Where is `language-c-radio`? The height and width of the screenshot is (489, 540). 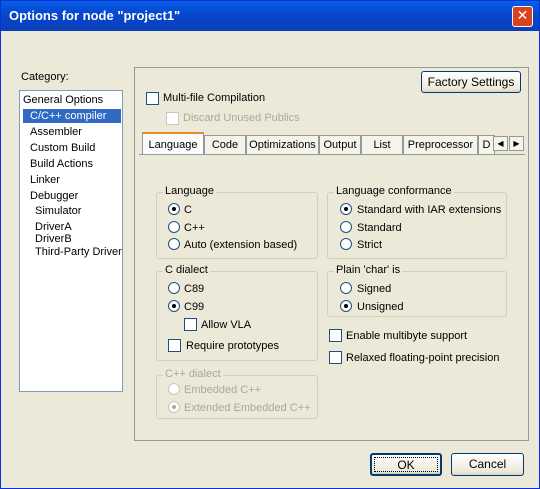 language-c-radio is located at coordinates (174, 209).